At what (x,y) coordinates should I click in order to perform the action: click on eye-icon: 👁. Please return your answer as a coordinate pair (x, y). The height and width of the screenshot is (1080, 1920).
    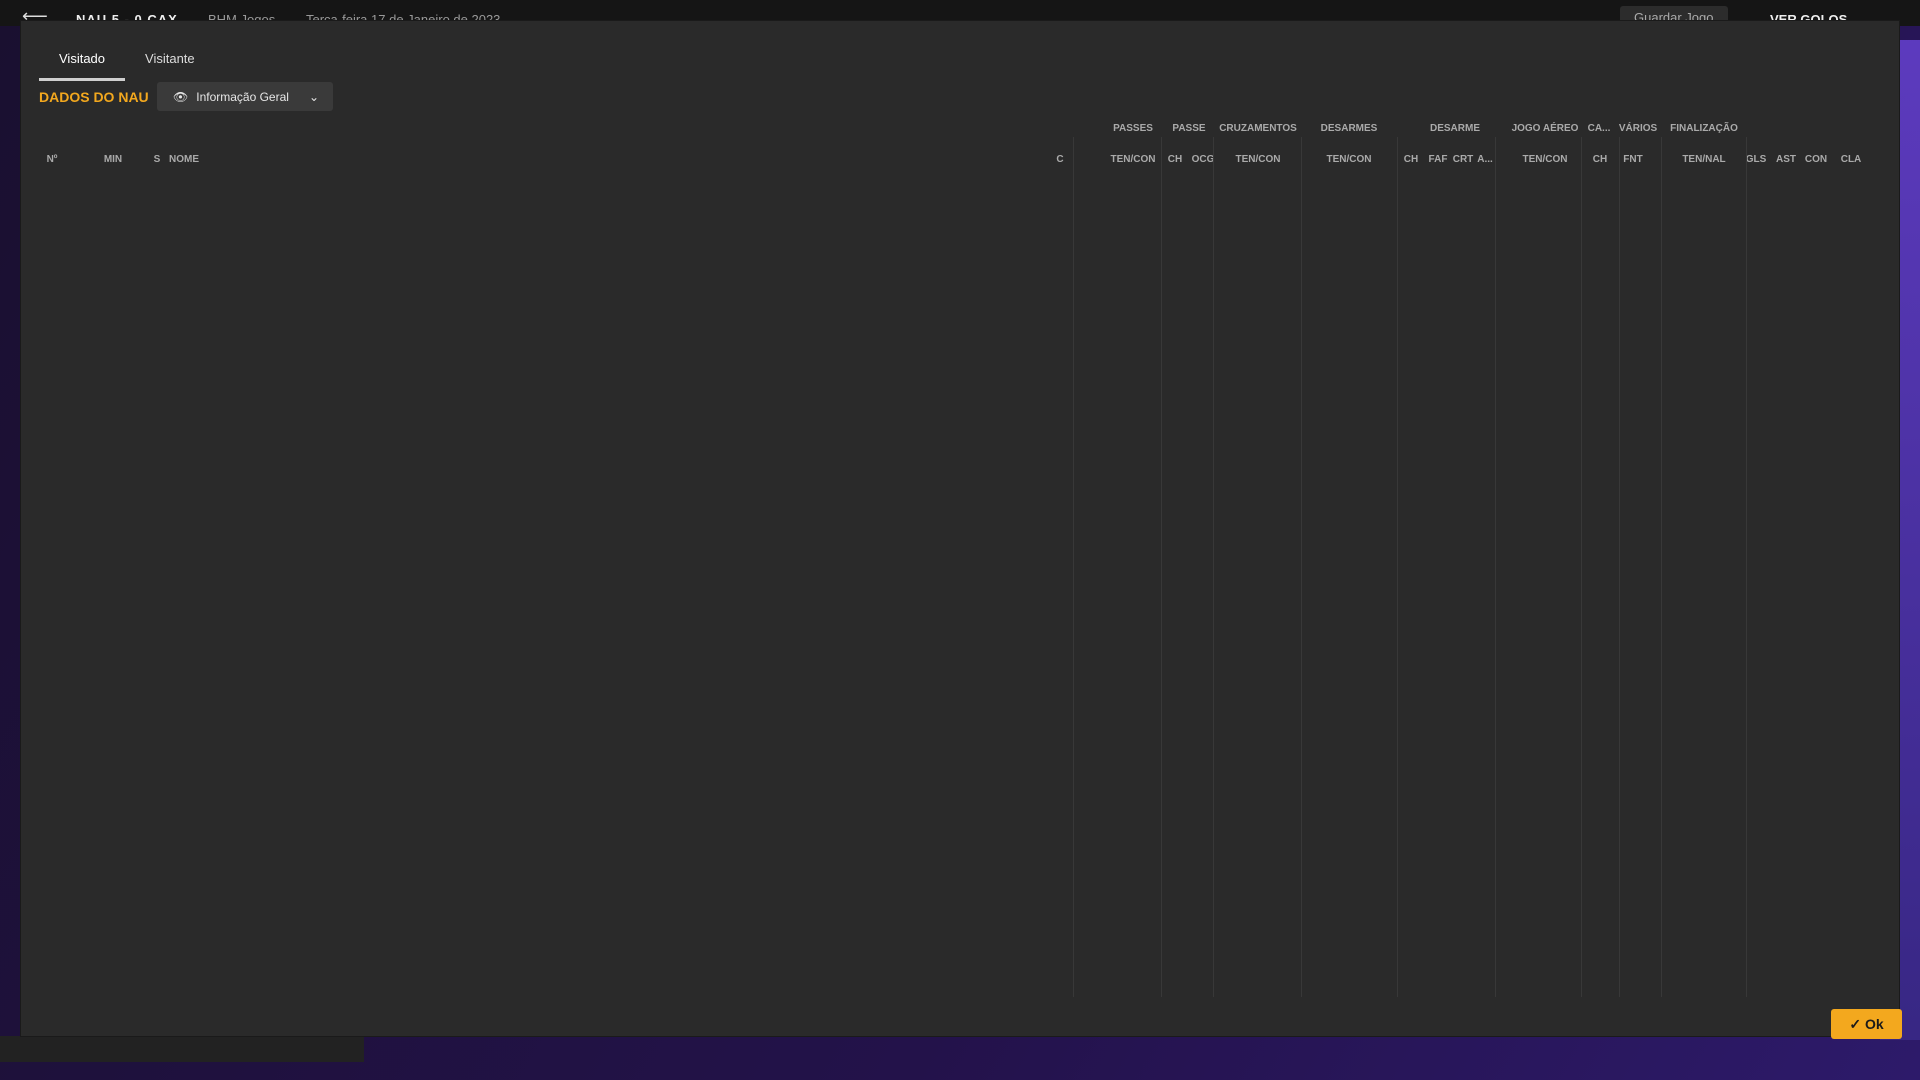
    Looking at the image, I should click on (181, 96).